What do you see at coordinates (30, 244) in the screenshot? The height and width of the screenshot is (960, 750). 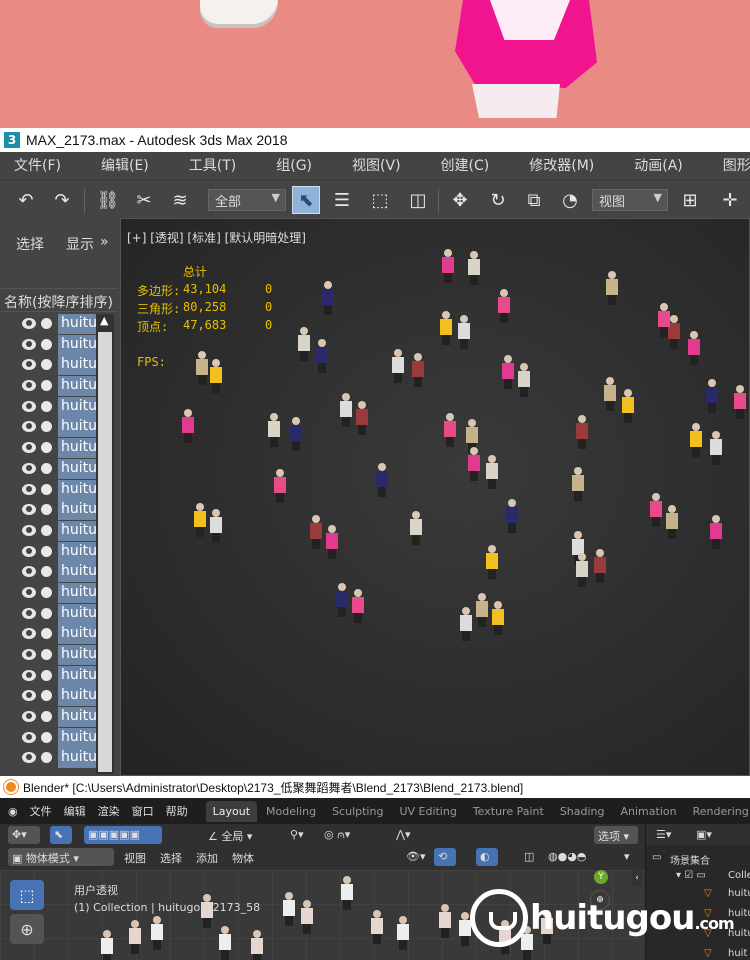 I see `tab-select: 选择` at bounding box center [30, 244].